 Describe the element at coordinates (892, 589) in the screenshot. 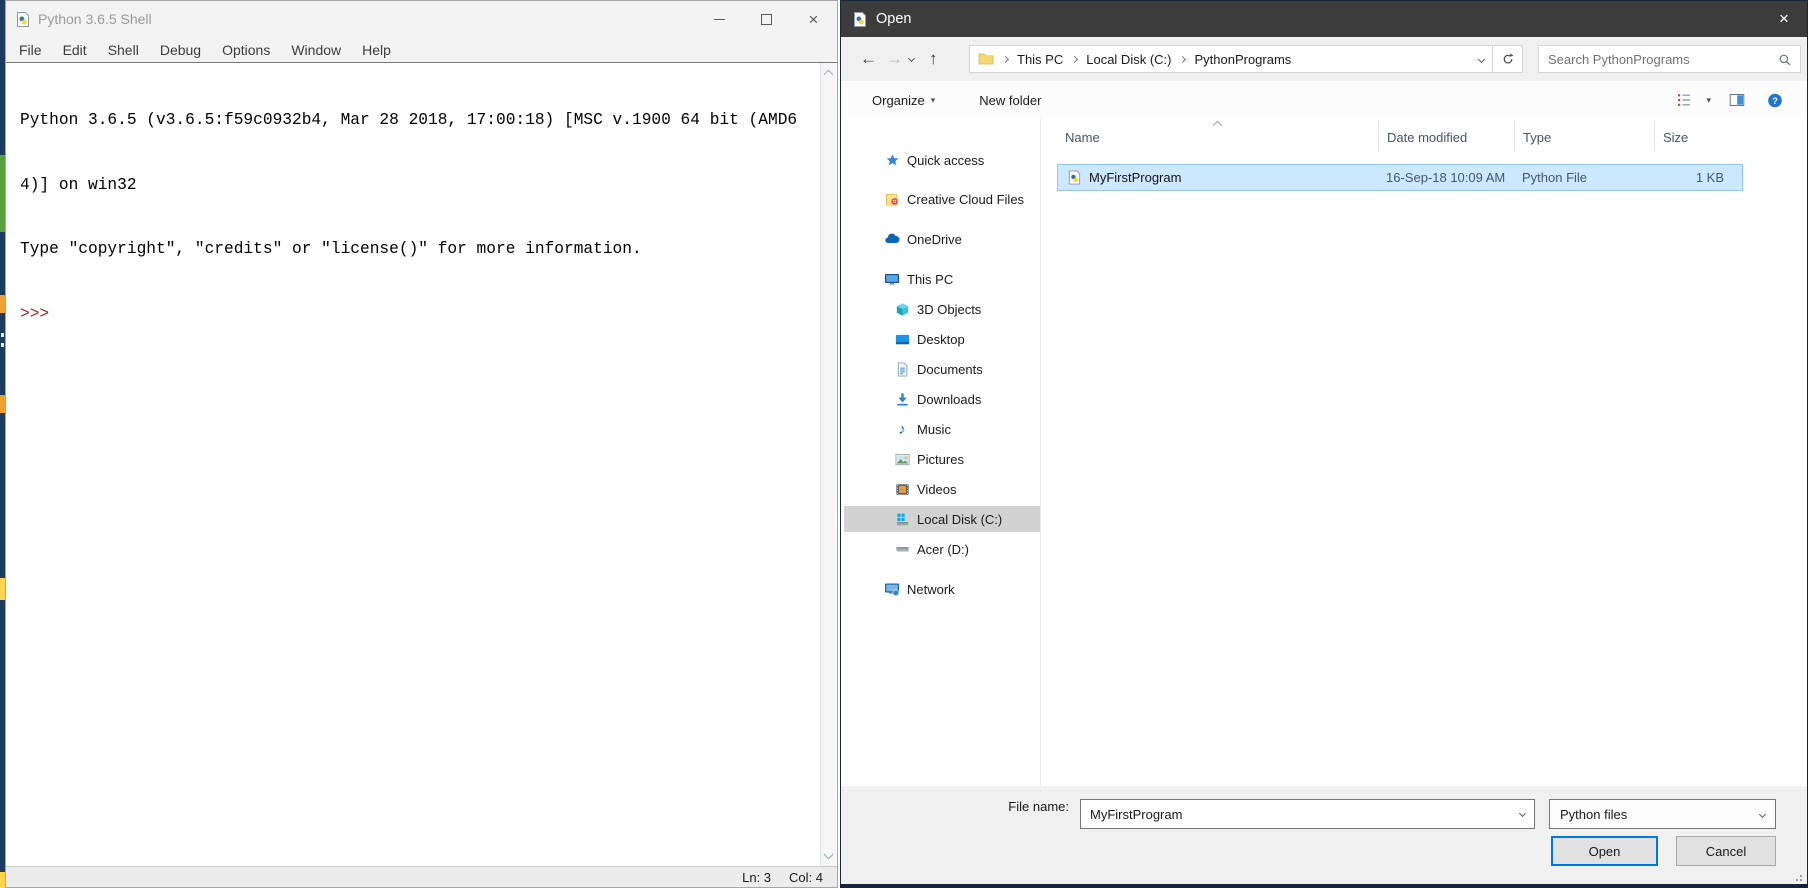

I see `network-icon` at that location.